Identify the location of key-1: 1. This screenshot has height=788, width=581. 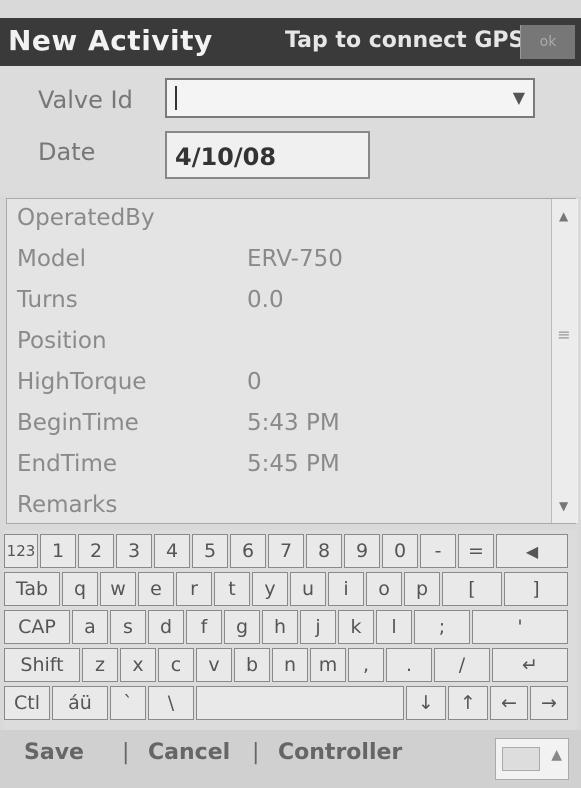
(58, 551).